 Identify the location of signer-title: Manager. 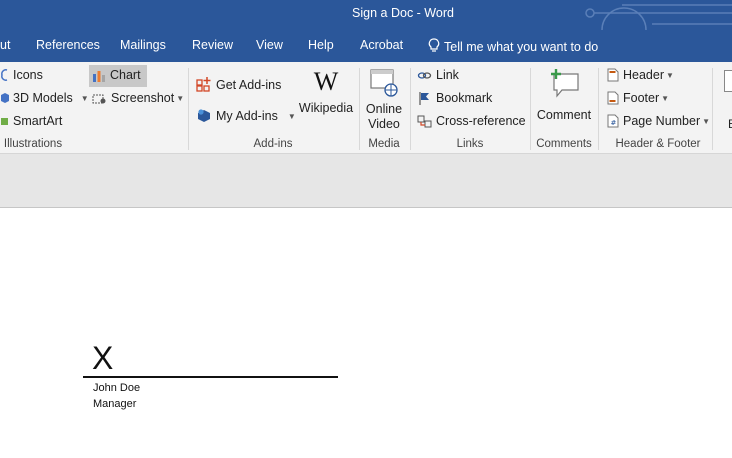
(115, 404).